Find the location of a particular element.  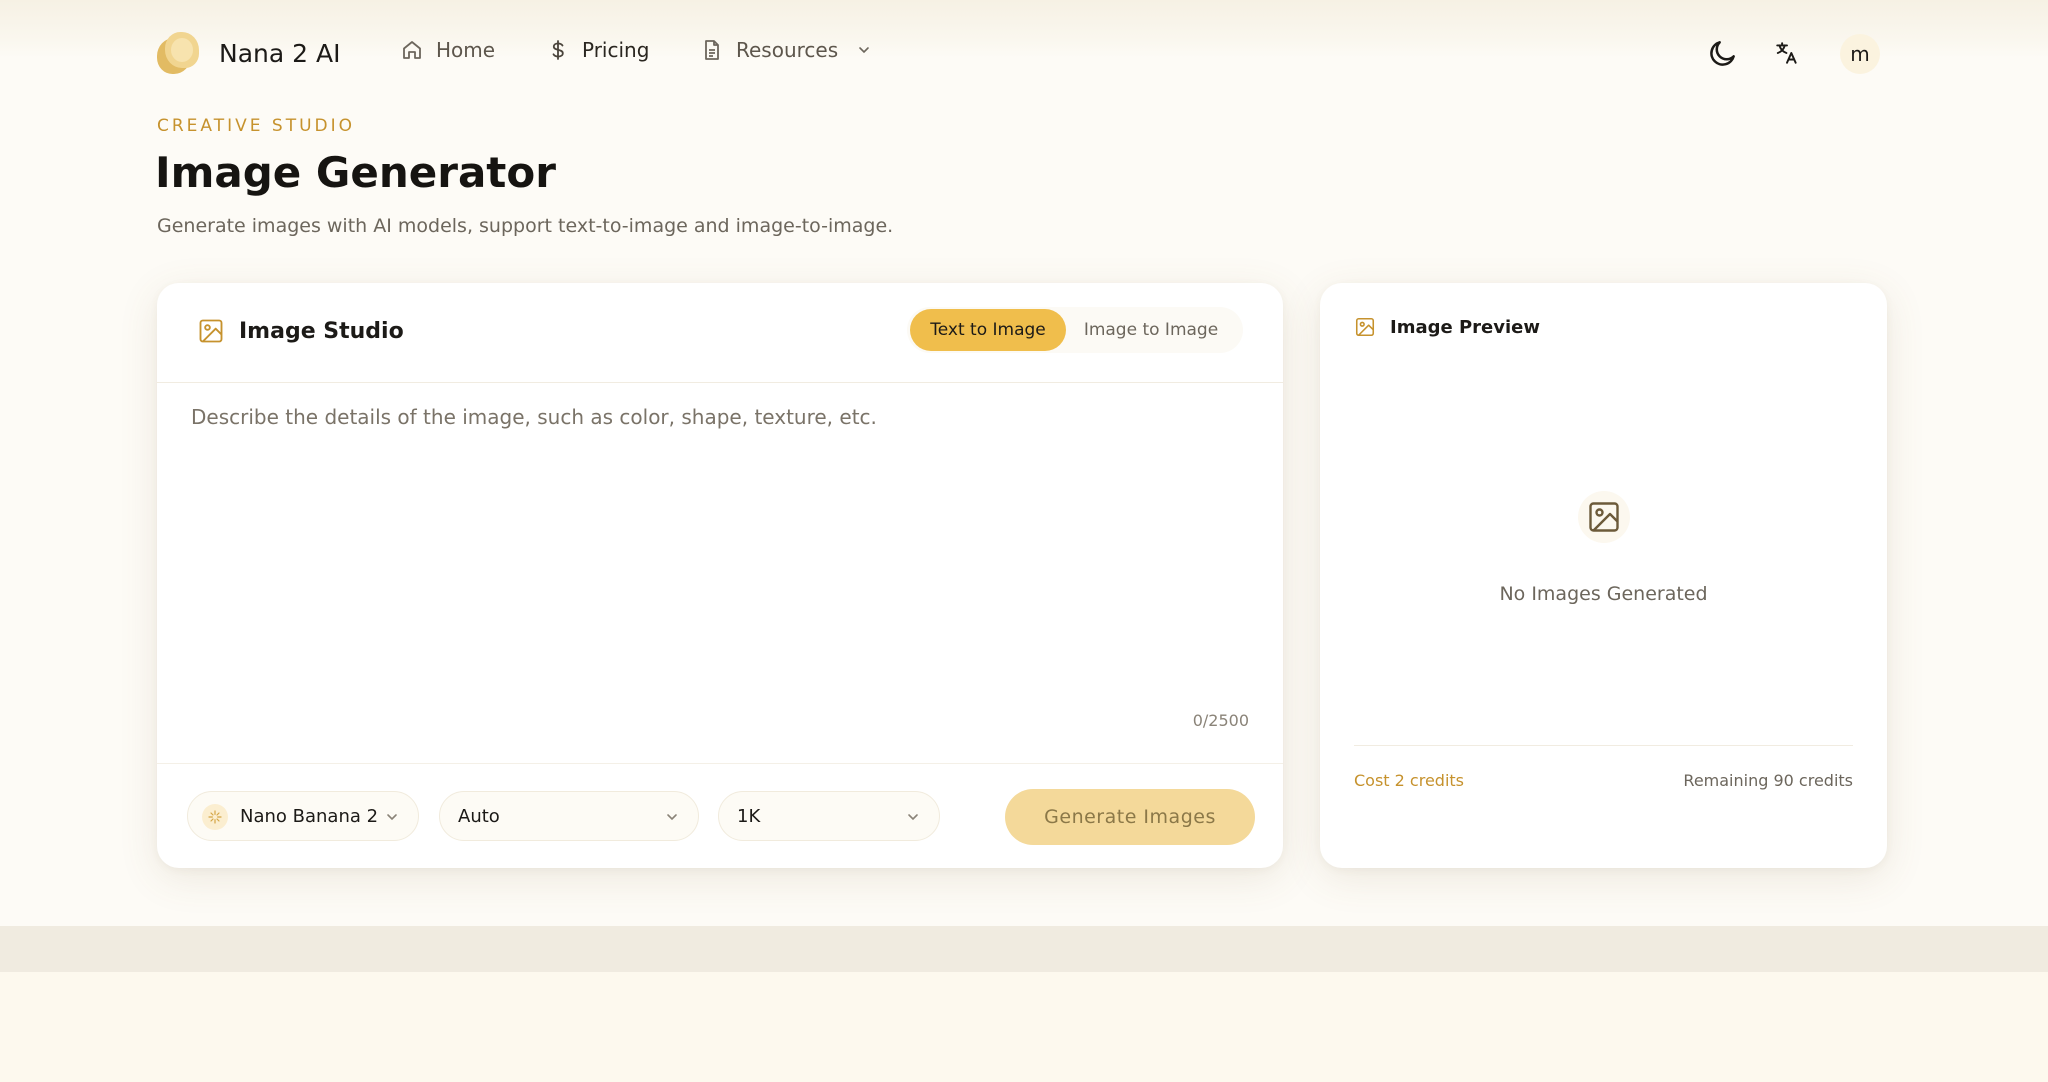

model-select-value: Nano Banana 2 is located at coordinates (309, 816).